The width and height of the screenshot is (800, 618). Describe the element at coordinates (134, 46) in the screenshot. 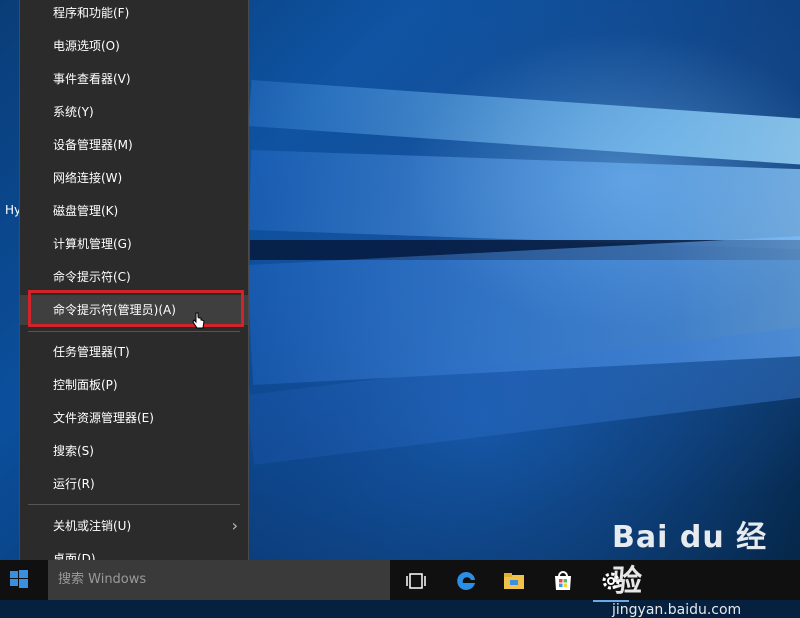

I see `menu-item-power-options: 电源选项(O)` at that location.